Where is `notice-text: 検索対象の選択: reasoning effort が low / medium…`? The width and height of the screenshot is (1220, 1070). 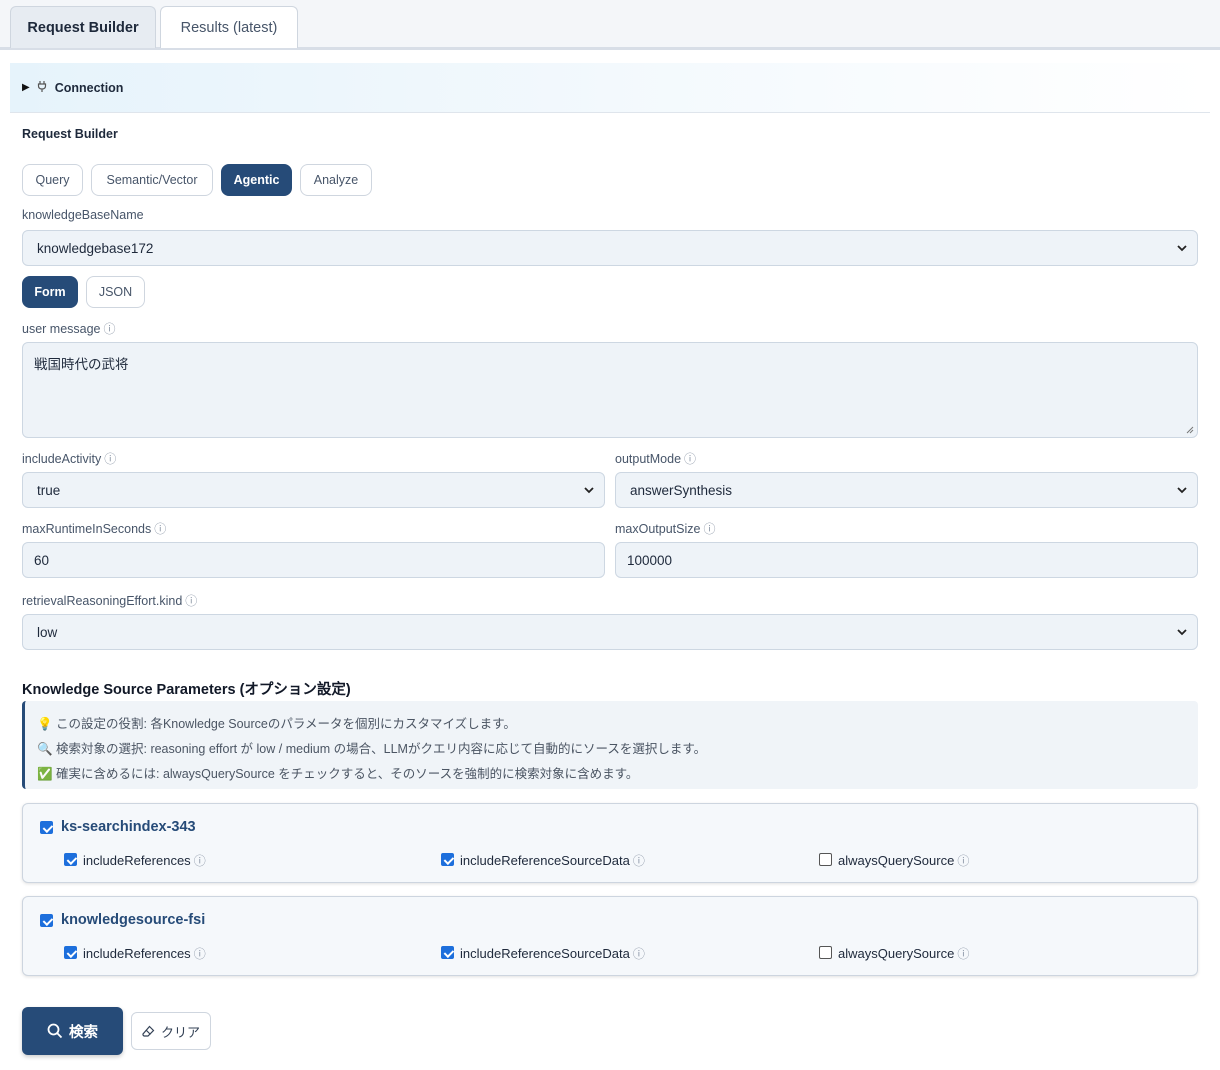
notice-text: 検索対象の選択: reasoning effort が low / medium… is located at coordinates (381, 749).